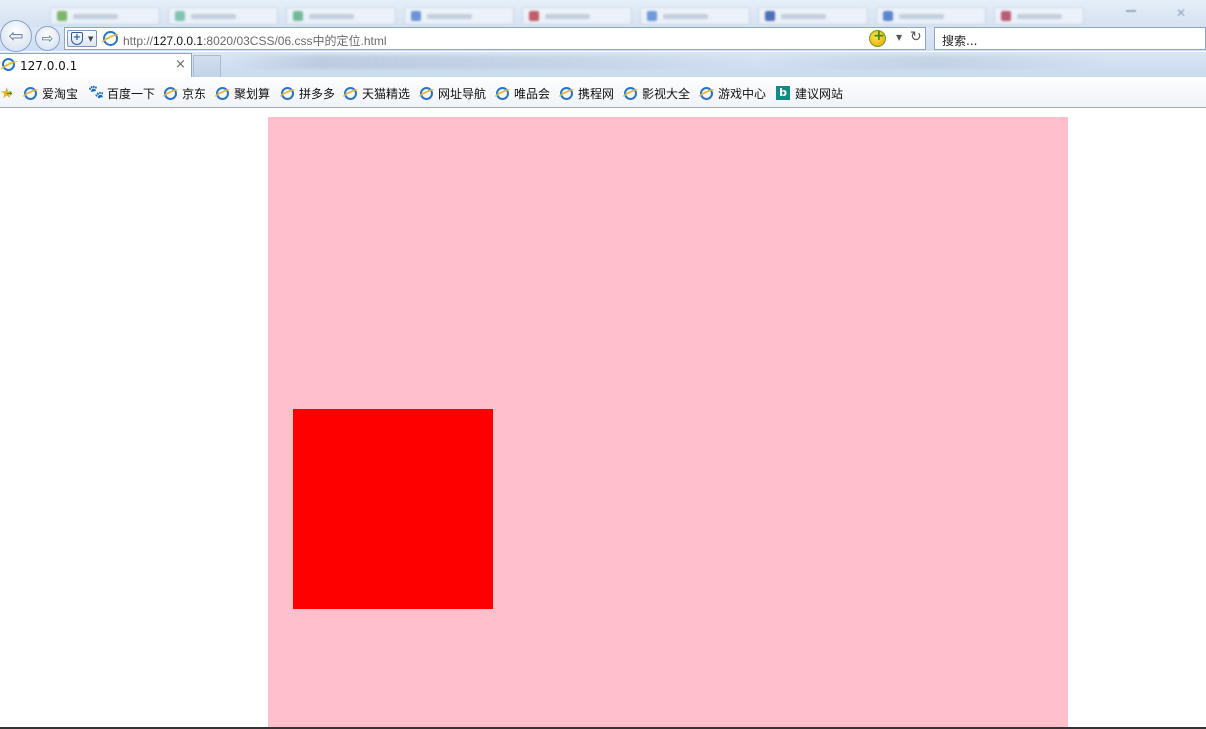  What do you see at coordinates (178, 41) in the screenshot?
I see `url-host: 127.0.0.1` at bounding box center [178, 41].